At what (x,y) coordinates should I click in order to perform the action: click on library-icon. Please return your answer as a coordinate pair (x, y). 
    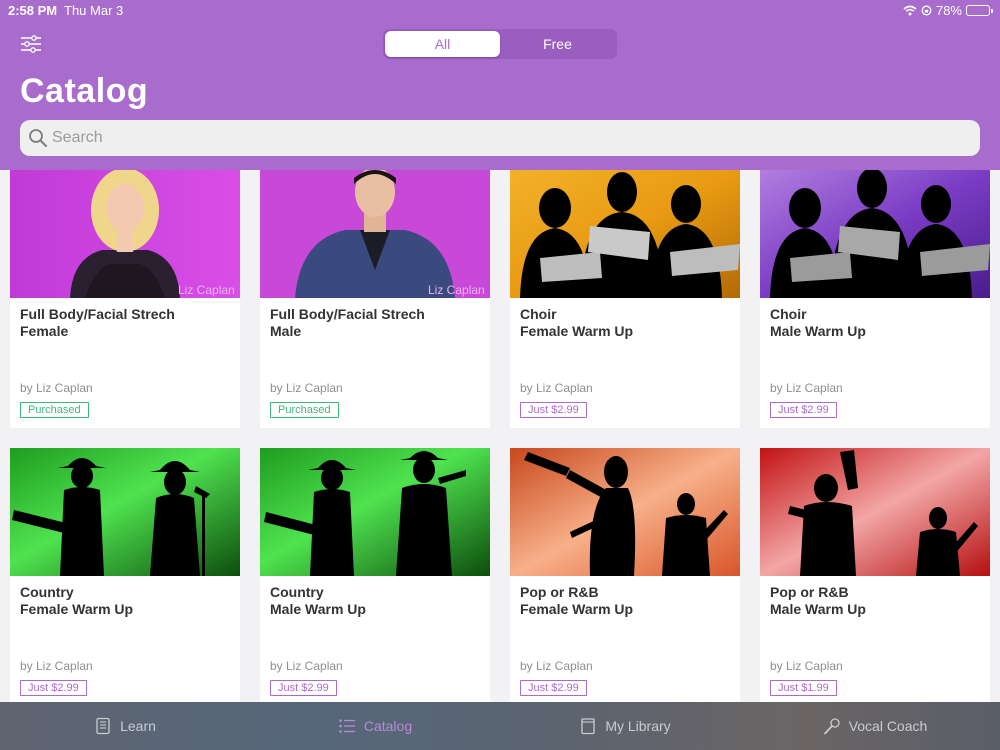
    Looking at the image, I should click on (588, 726).